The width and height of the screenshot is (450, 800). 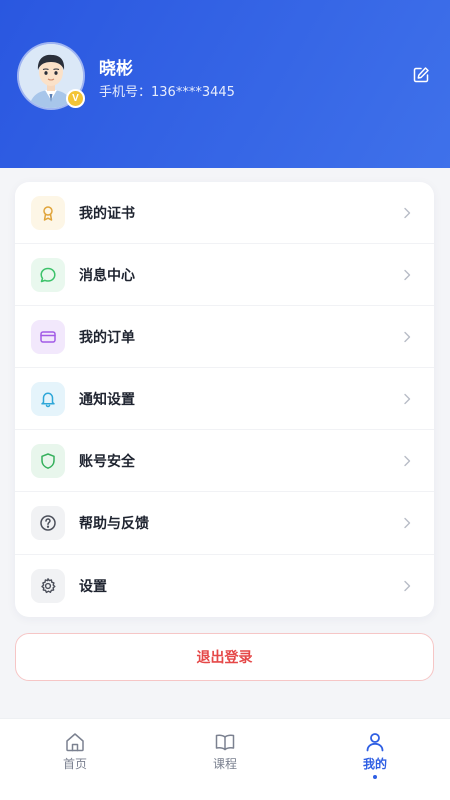 I want to click on tab-label: 课程, so click(x=224, y=764).